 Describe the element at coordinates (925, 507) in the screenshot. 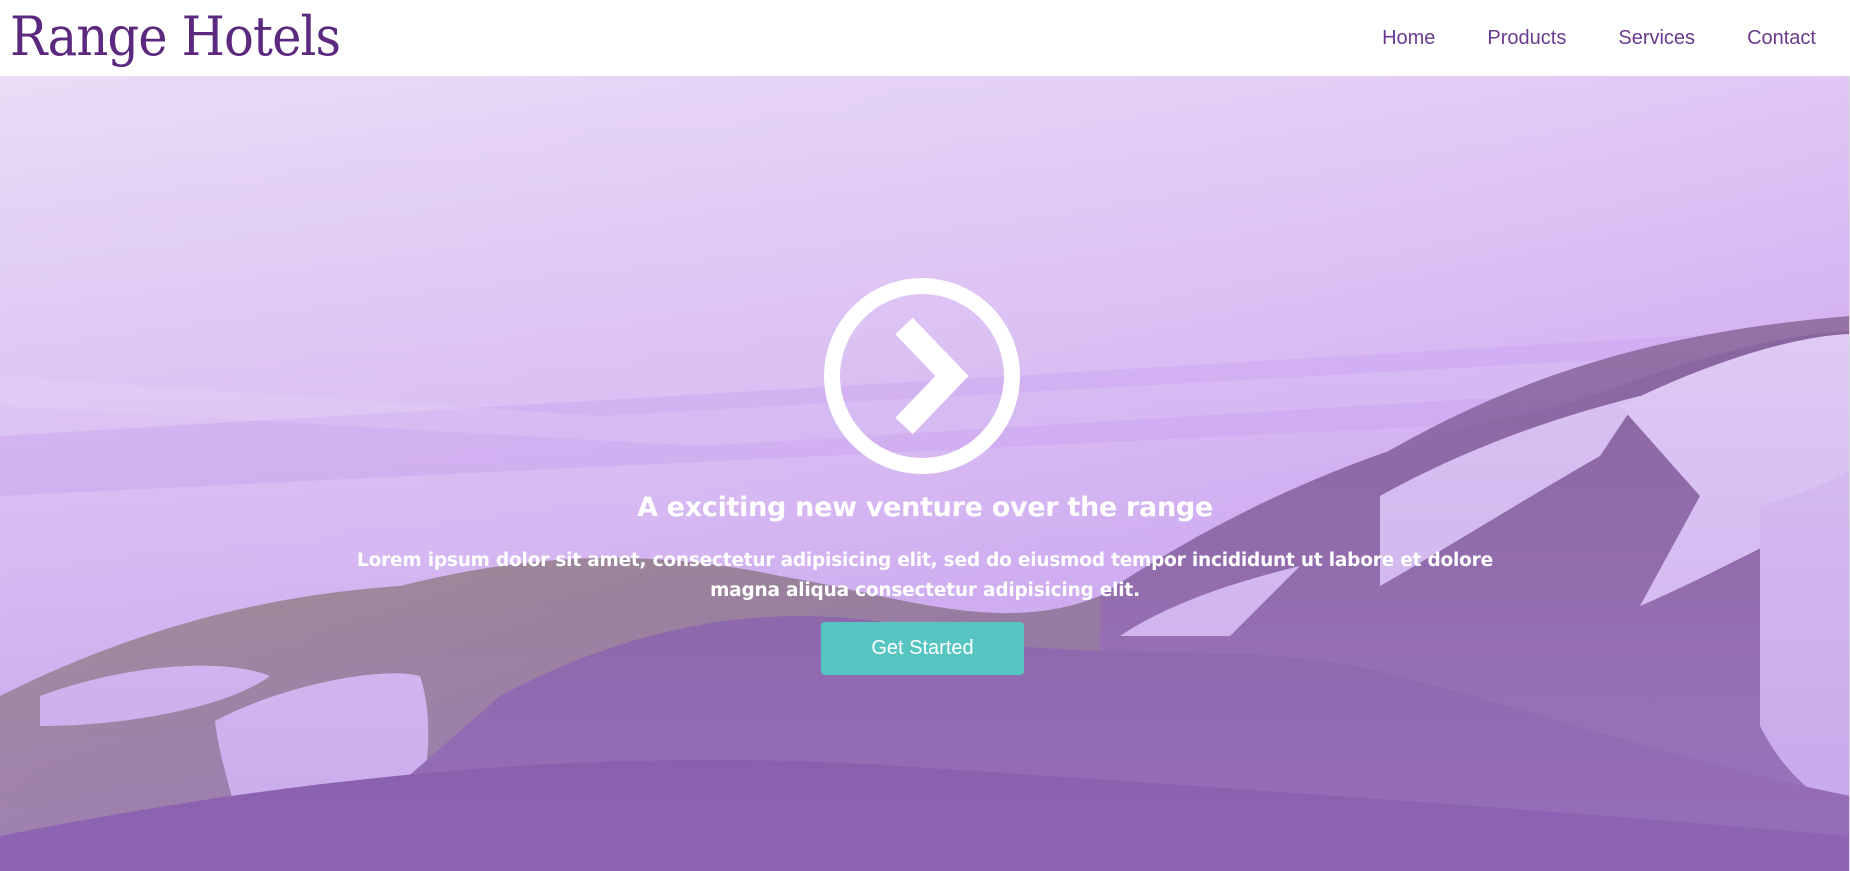

I see `hero-headline: A exciting new venture over the range` at that location.